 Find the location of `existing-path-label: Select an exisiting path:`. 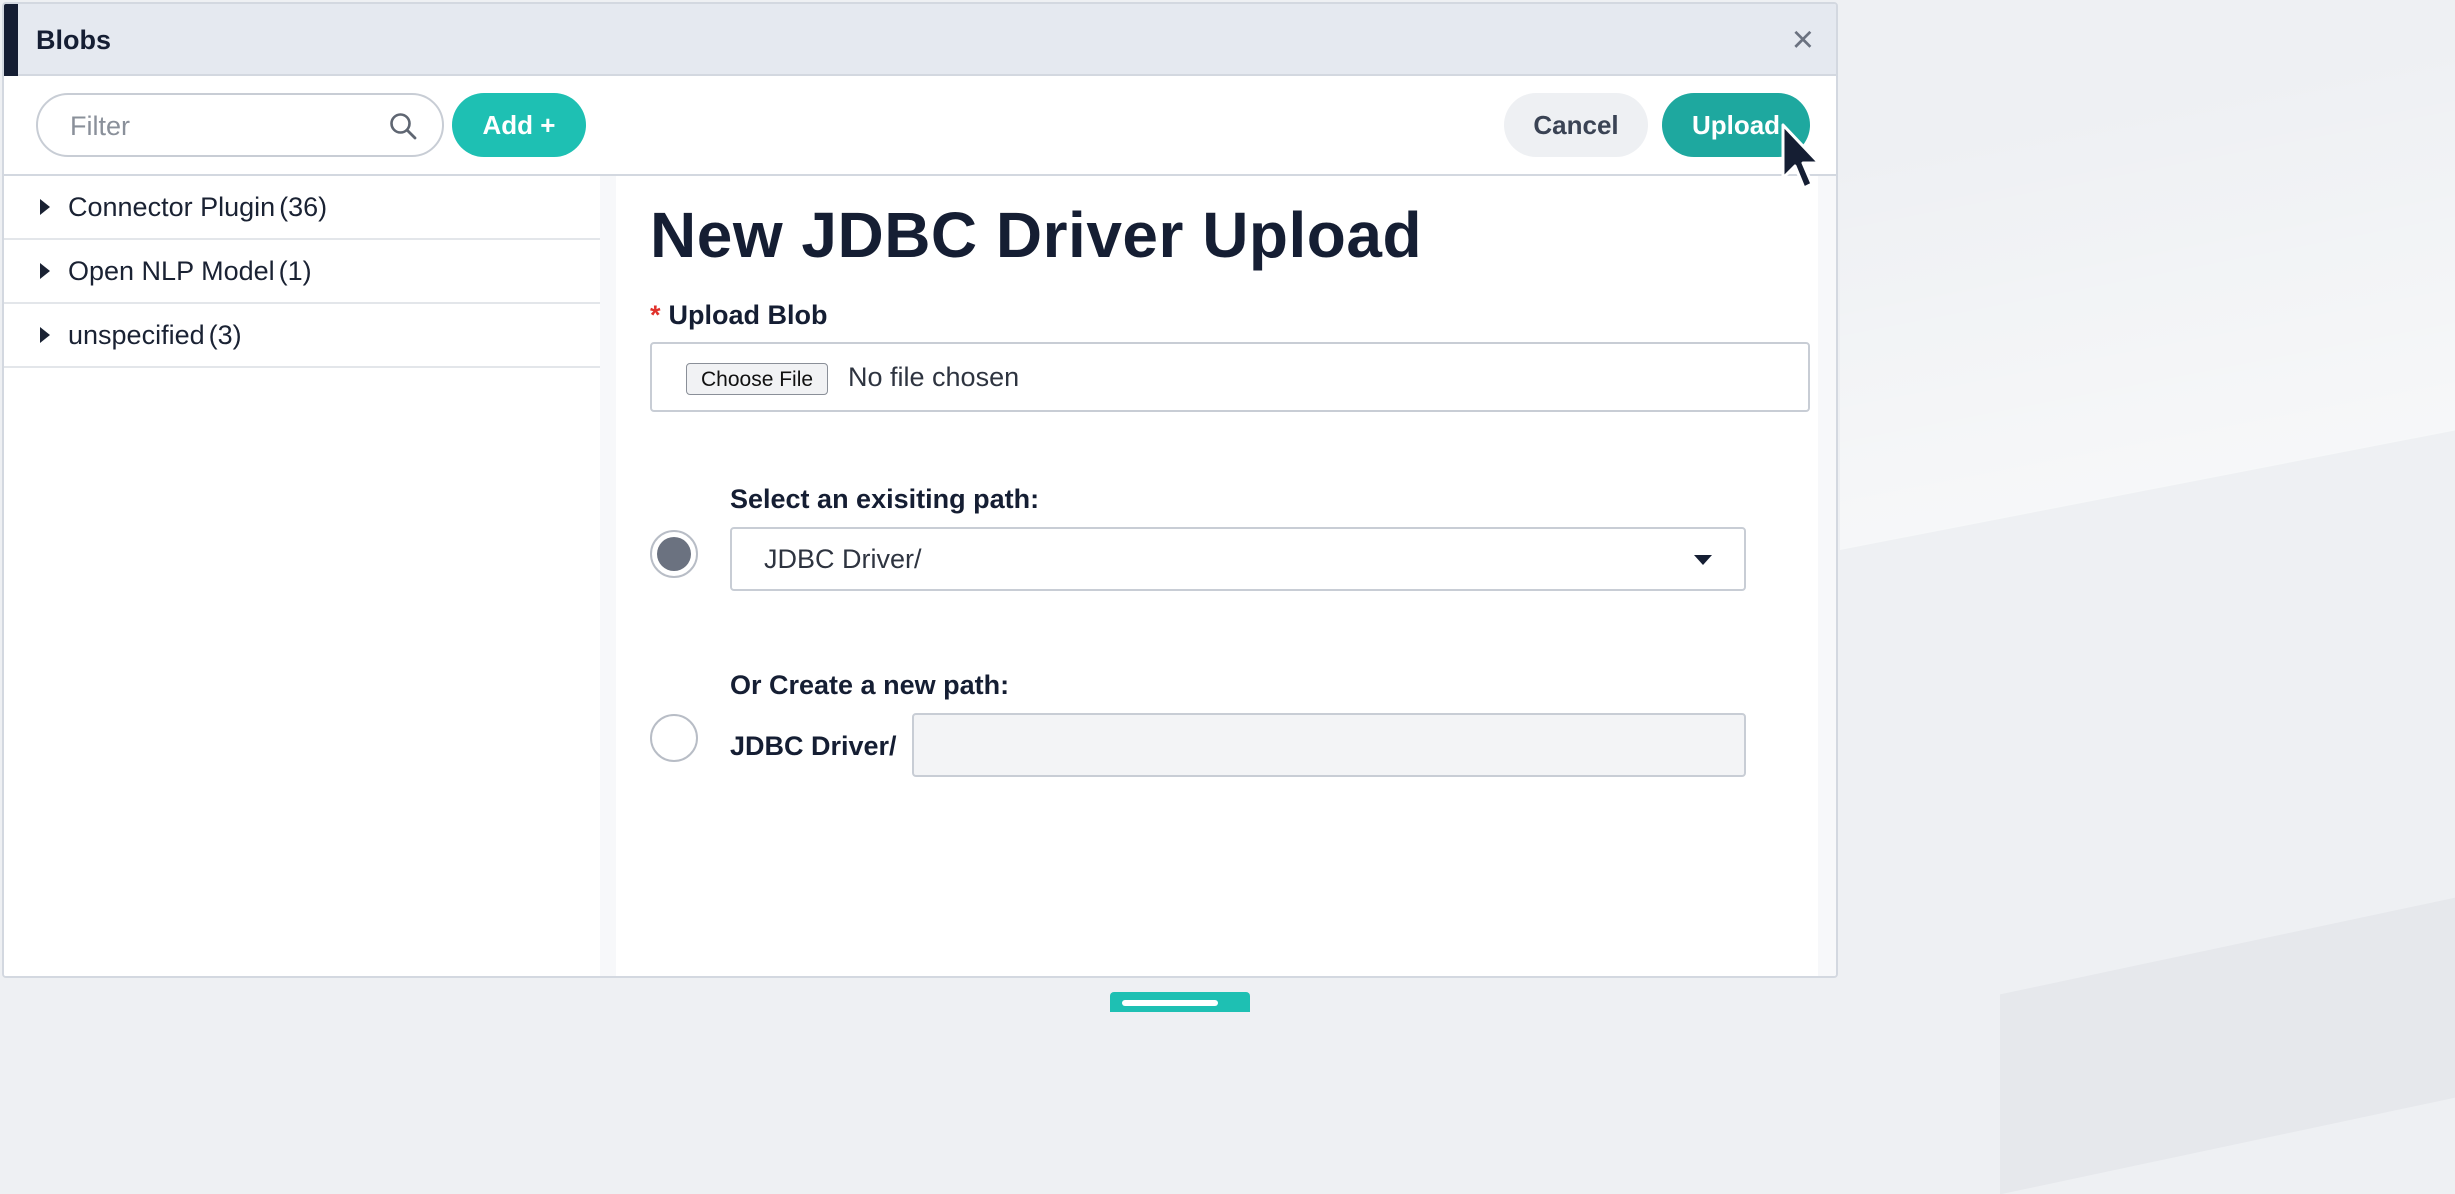

existing-path-label: Select an exisiting path: is located at coordinates (885, 499).